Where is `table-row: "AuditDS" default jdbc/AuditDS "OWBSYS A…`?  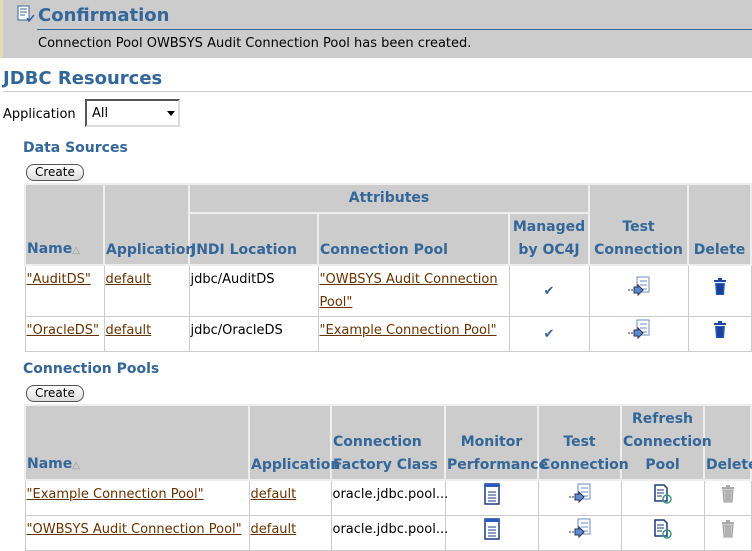 table-row: "AuditDS" default jdbc/AuditDS "OWBSYS A… is located at coordinates (388, 290).